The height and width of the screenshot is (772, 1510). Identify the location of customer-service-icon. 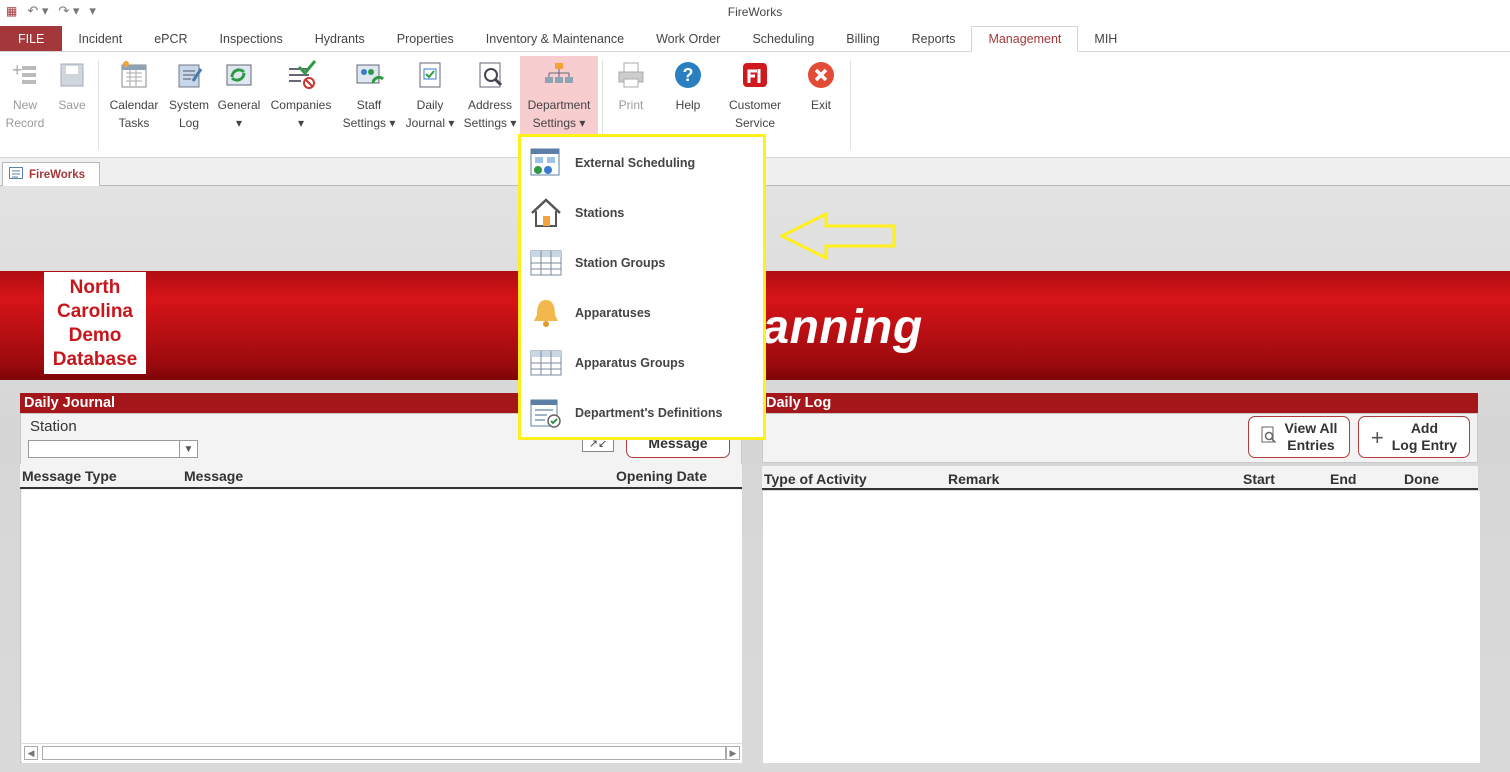
(755, 75).